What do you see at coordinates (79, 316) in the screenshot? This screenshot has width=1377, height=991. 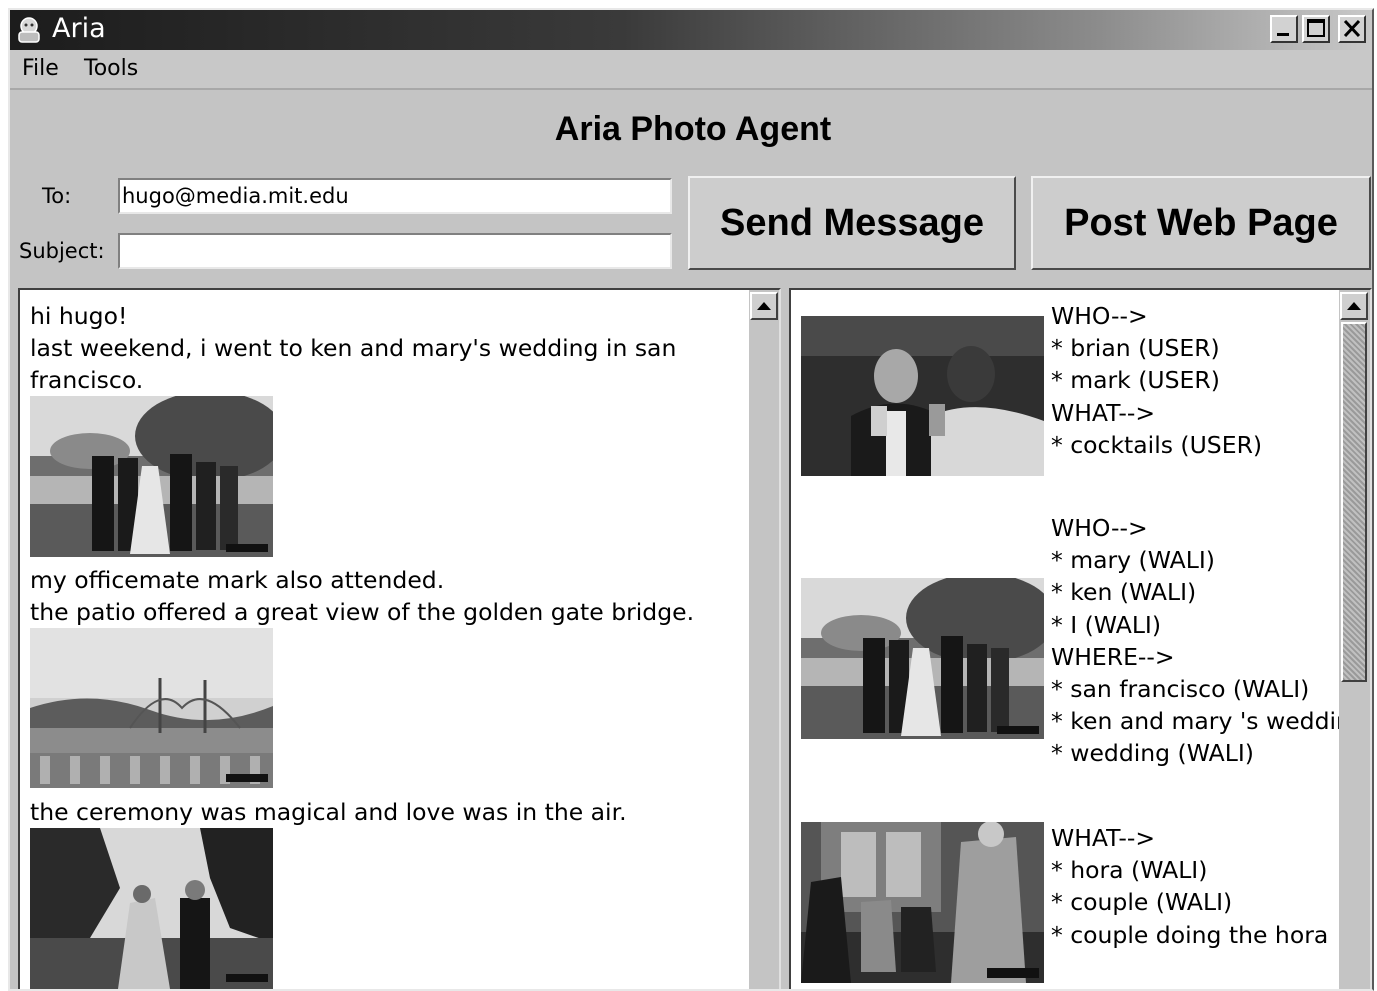 I see `message-line: hi hugo!` at bounding box center [79, 316].